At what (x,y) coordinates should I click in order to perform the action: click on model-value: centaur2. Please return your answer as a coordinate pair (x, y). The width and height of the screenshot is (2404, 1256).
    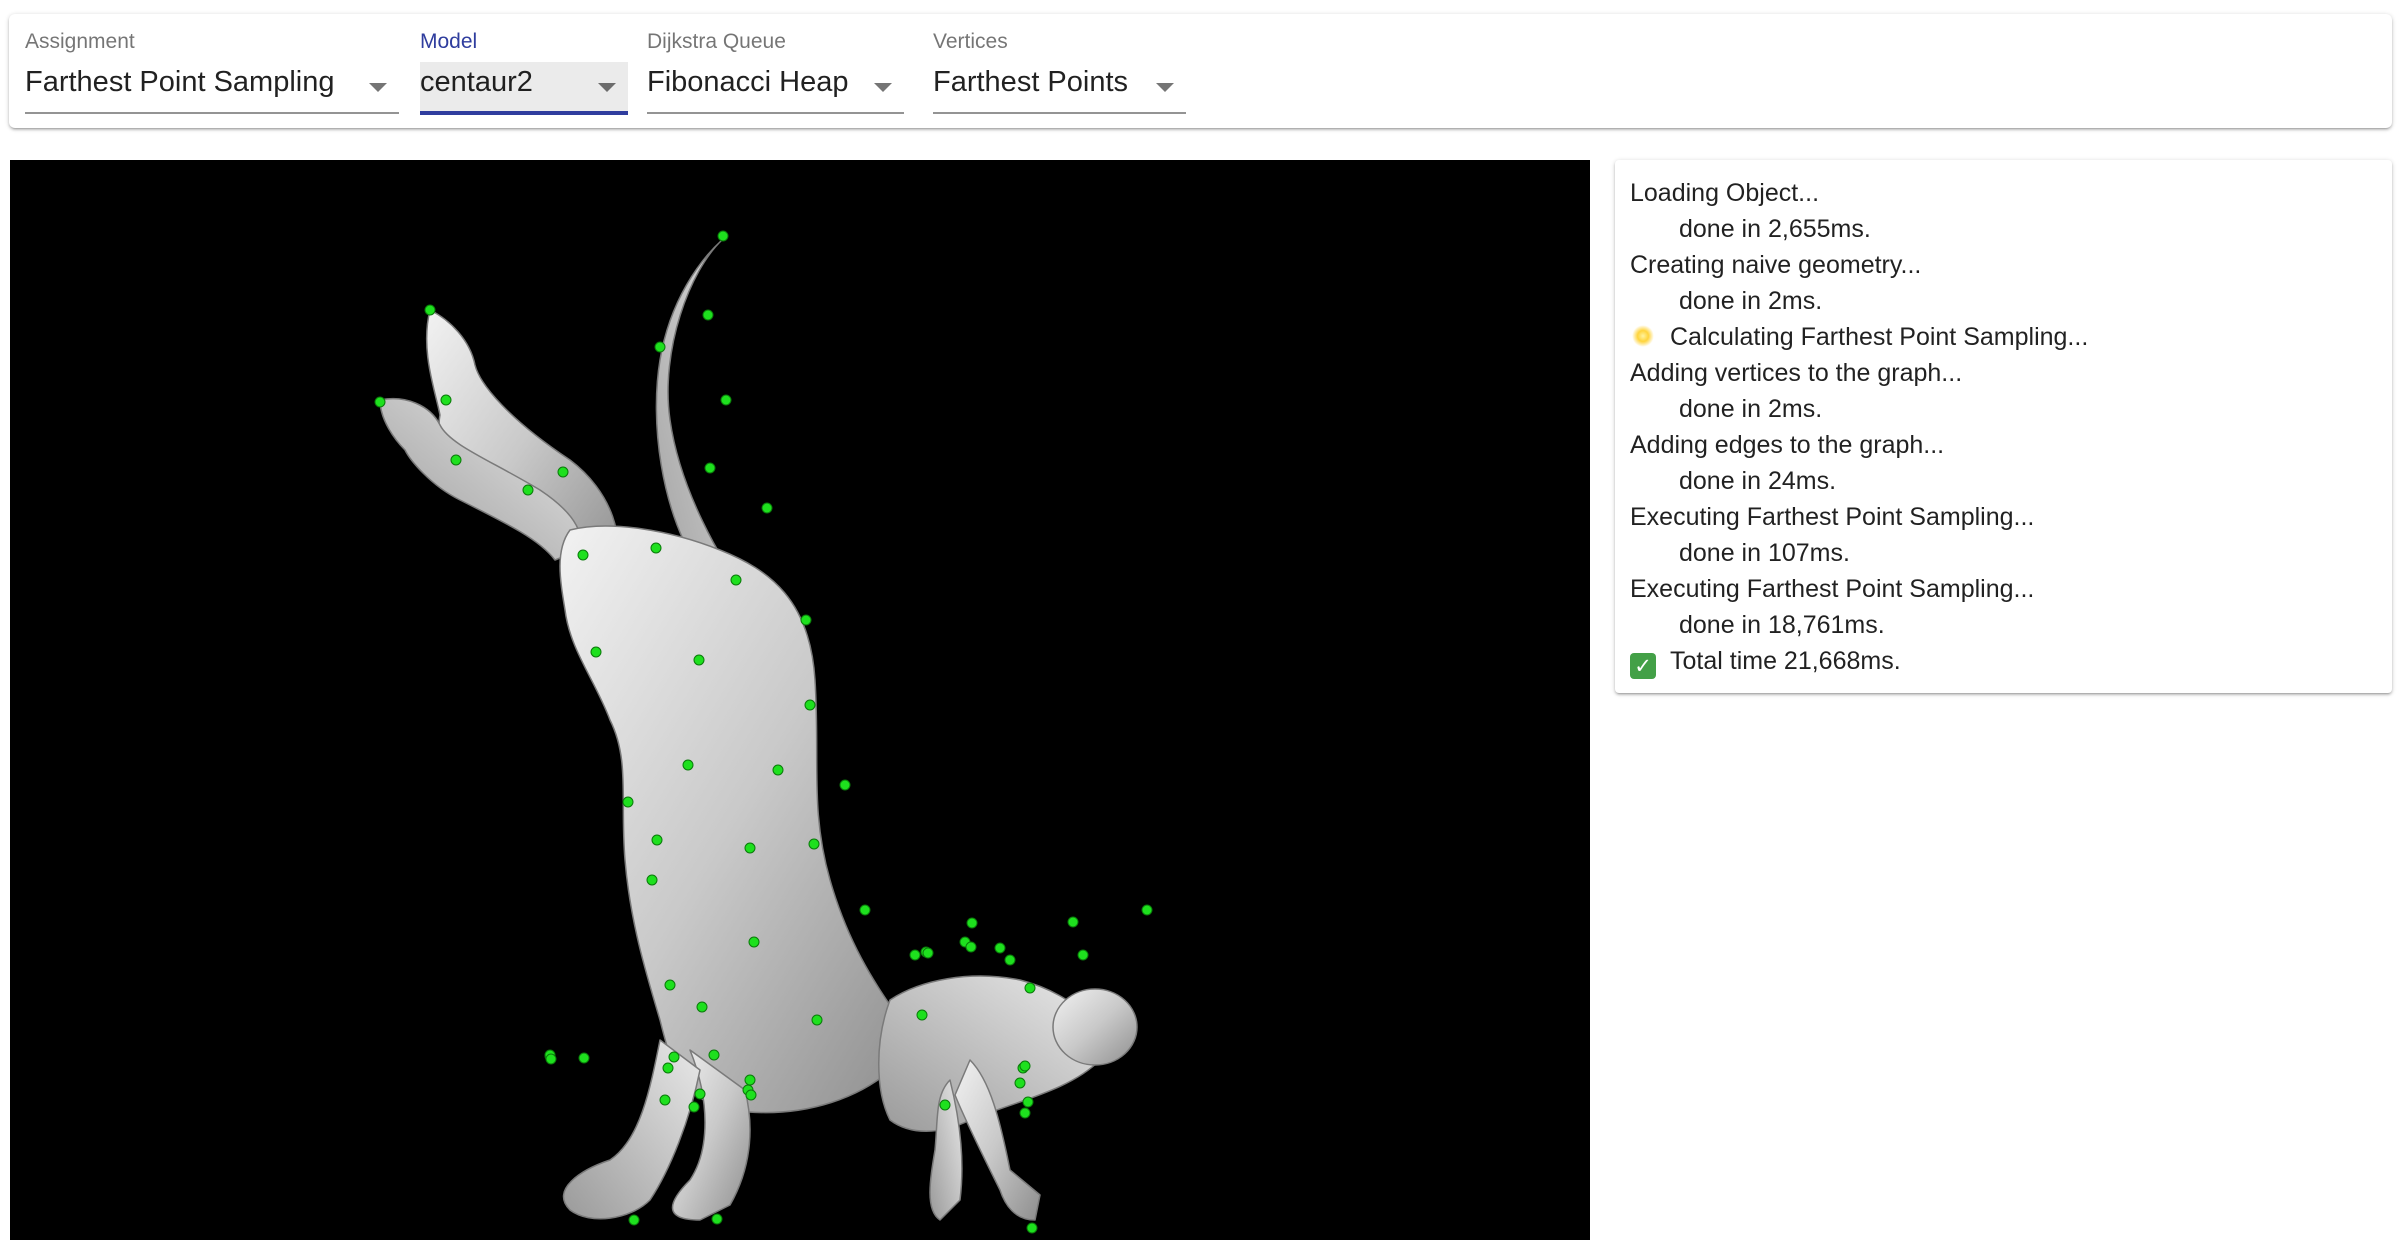
    Looking at the image, I should click on (476, 82).